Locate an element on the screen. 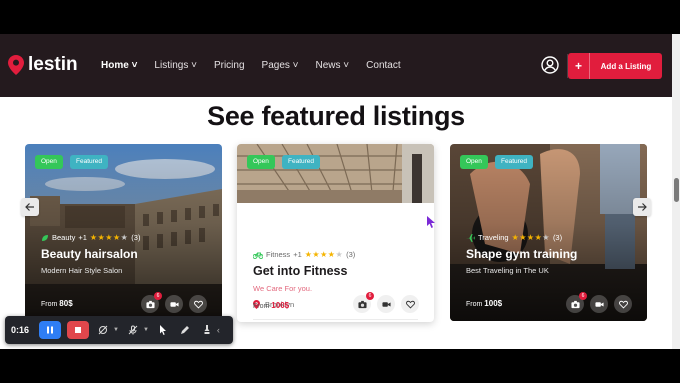 This screenshot has width=680, height=383. menu-item-pages: Pages ˅ is located at coordinates (280, 65).